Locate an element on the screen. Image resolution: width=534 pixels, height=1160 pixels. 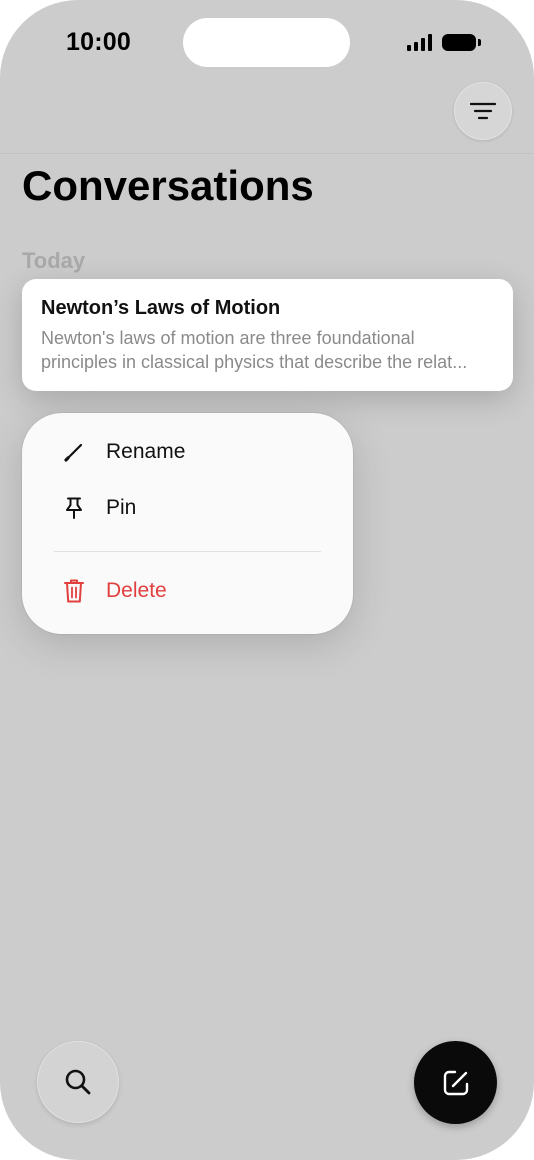
menu-item-rename: Rename is located at coordinates (123, 452).